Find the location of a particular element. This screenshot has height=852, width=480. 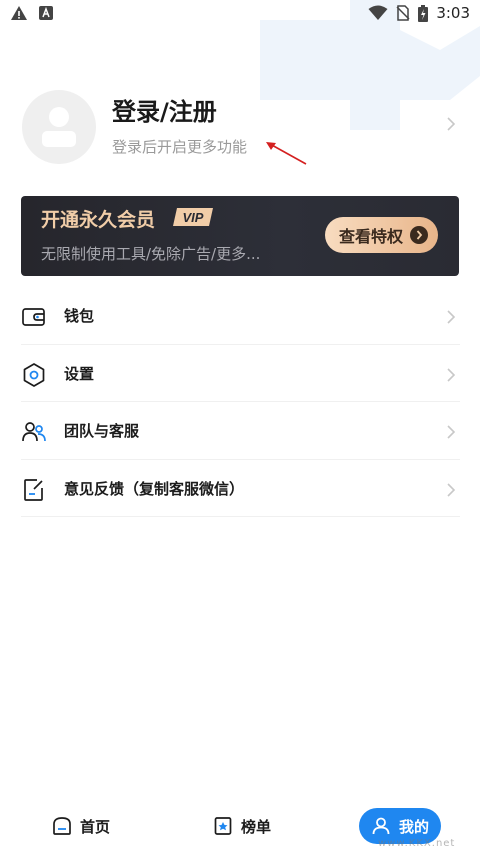

menu-item-team-support: 团队与客服 is located at coordinates (240, 431).